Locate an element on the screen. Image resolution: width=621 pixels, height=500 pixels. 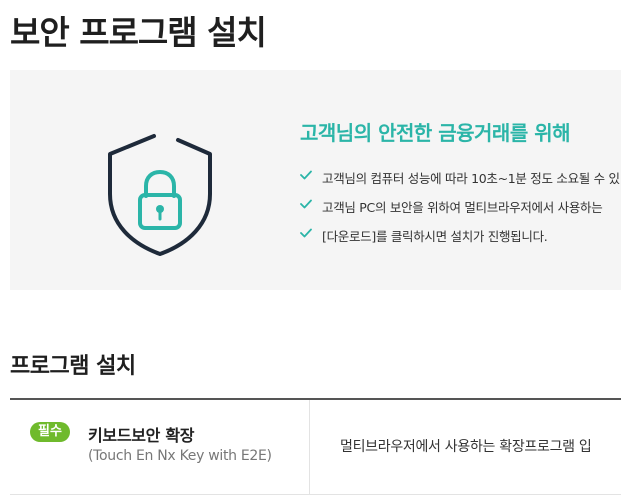
shield-lock-icon is located at coordinates (160, 195).